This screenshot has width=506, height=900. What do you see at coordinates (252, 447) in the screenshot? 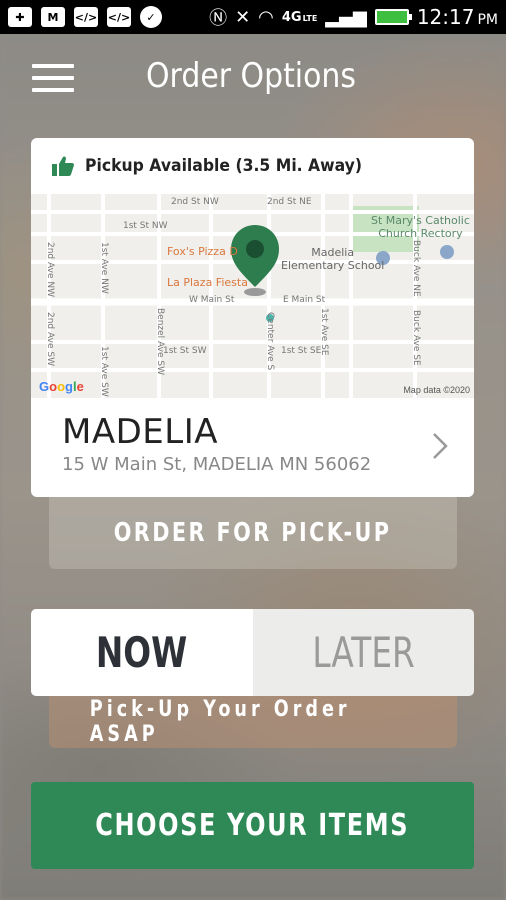
I see `store-info: MADELIA 15 W Main St, MADELIA MN 56062` at bounding box center [252, 447].